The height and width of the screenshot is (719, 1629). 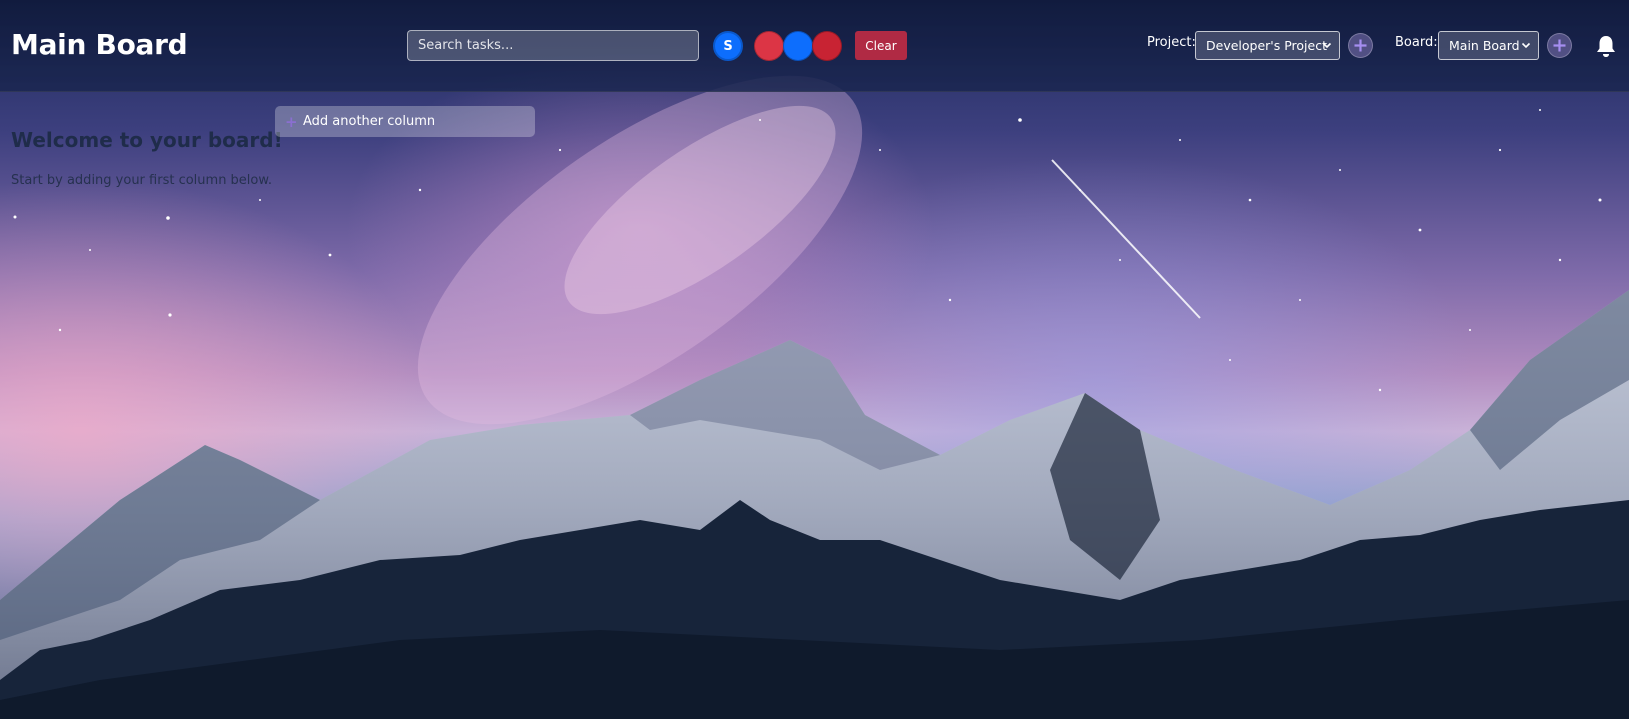 I want to click on user-avatar-initial: S, so click(x=728, y=46).